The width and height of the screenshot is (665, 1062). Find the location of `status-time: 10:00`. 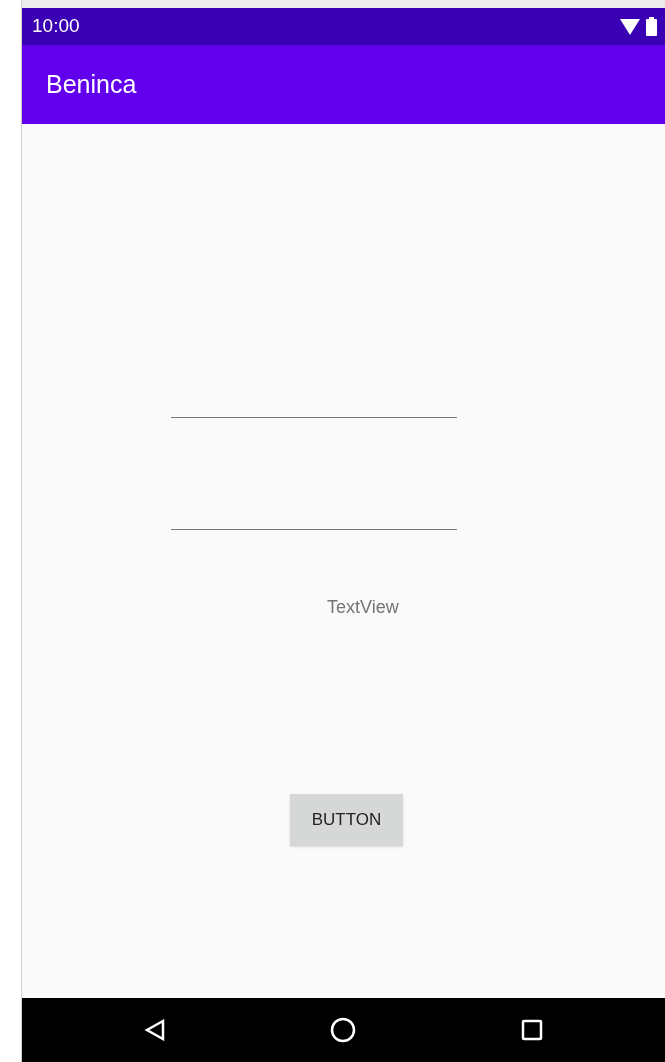

status-time: 10:00 is located at coordinates (56, 26).